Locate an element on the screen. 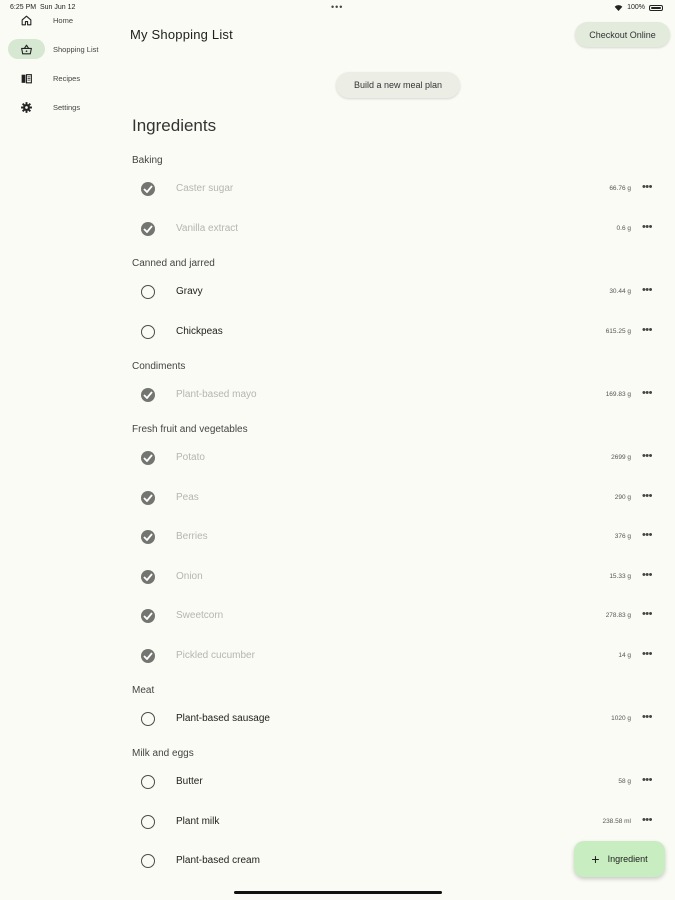  ingredient-quantity: 1020 g is located at coordinates (621, 718).